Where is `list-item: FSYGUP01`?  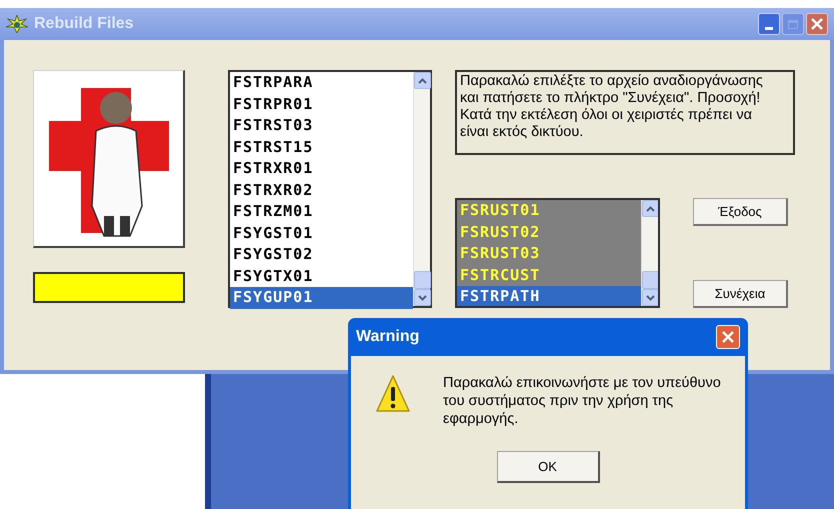
list-item: FSYGUP01 is located at coordinates (321, 297).